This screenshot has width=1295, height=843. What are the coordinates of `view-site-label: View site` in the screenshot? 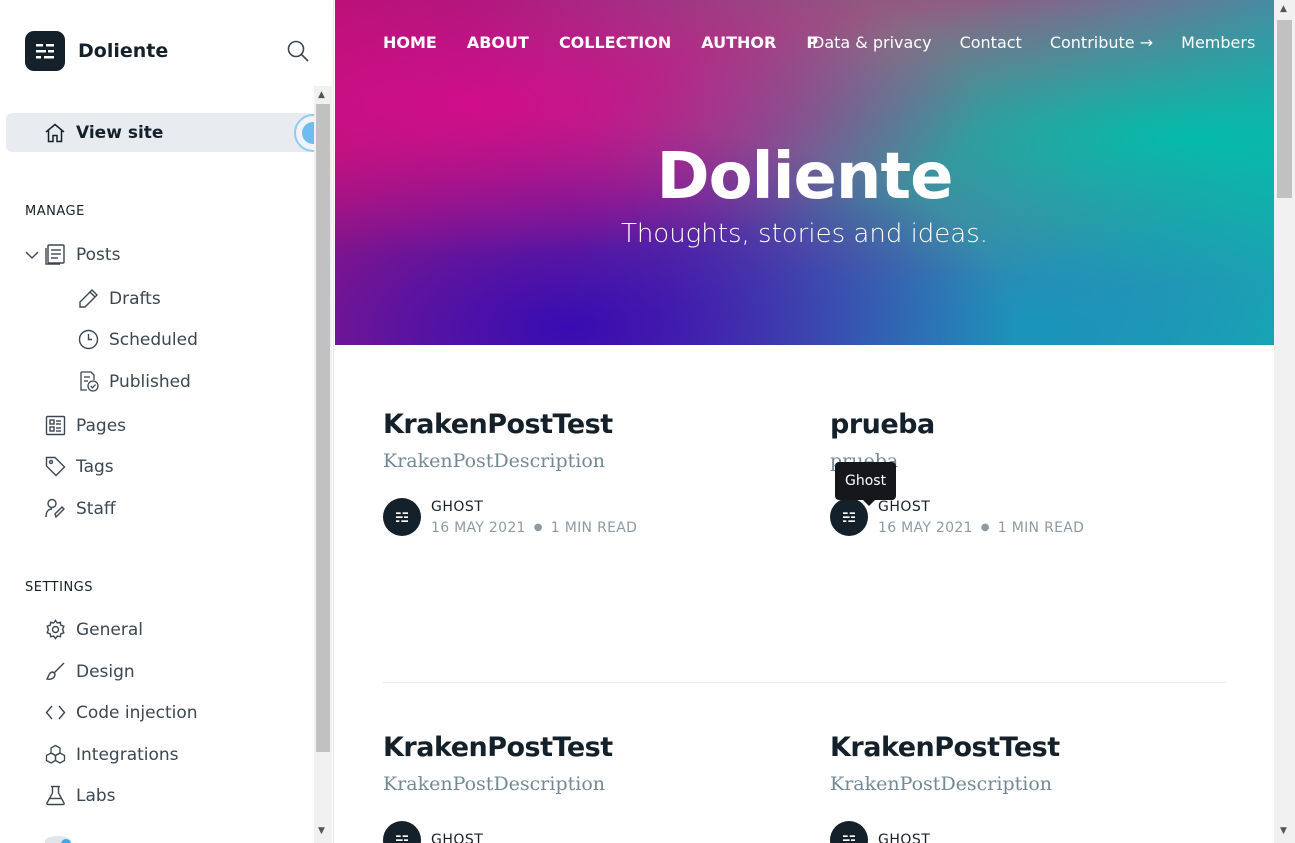 It's located at (120, 132).